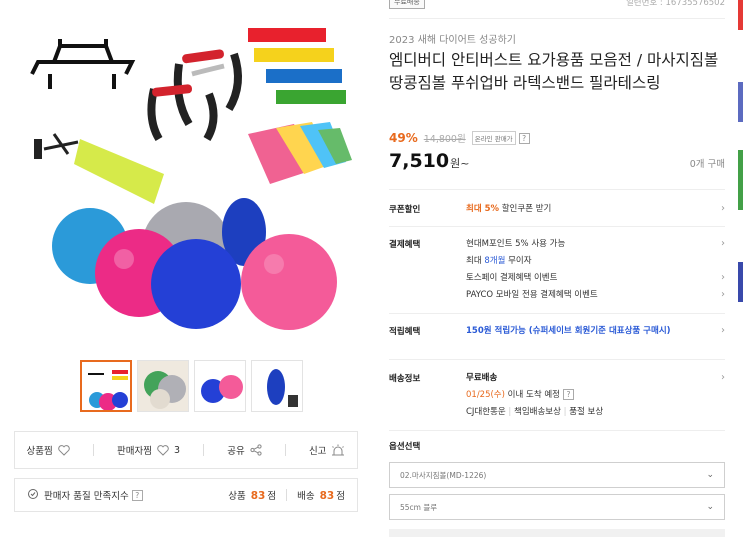 This screenshot has width=743, height=537. What do you see at coordinates (194, 264) in the screenshot?
I see `gym-balls-image` at bounding box center [194, 264].